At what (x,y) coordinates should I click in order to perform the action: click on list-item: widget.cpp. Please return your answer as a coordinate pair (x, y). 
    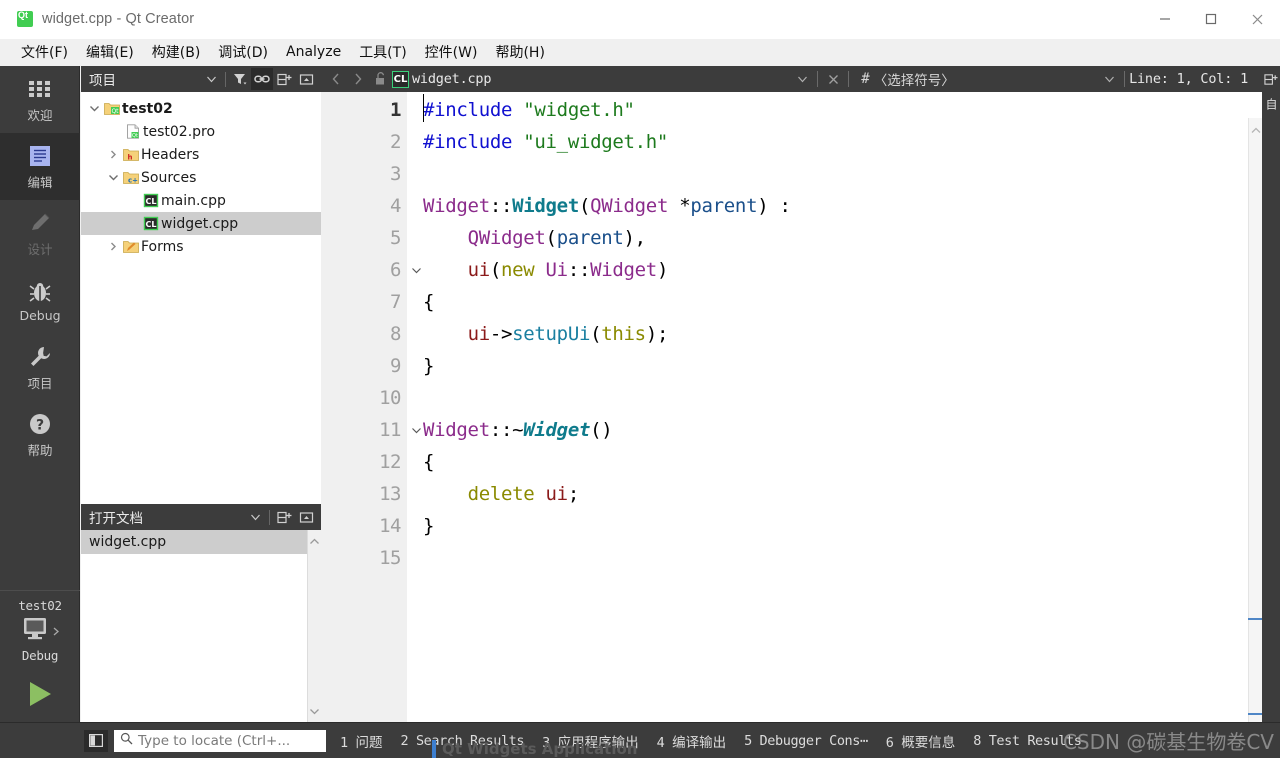
    Looking at the image, I should click on (194, 542).